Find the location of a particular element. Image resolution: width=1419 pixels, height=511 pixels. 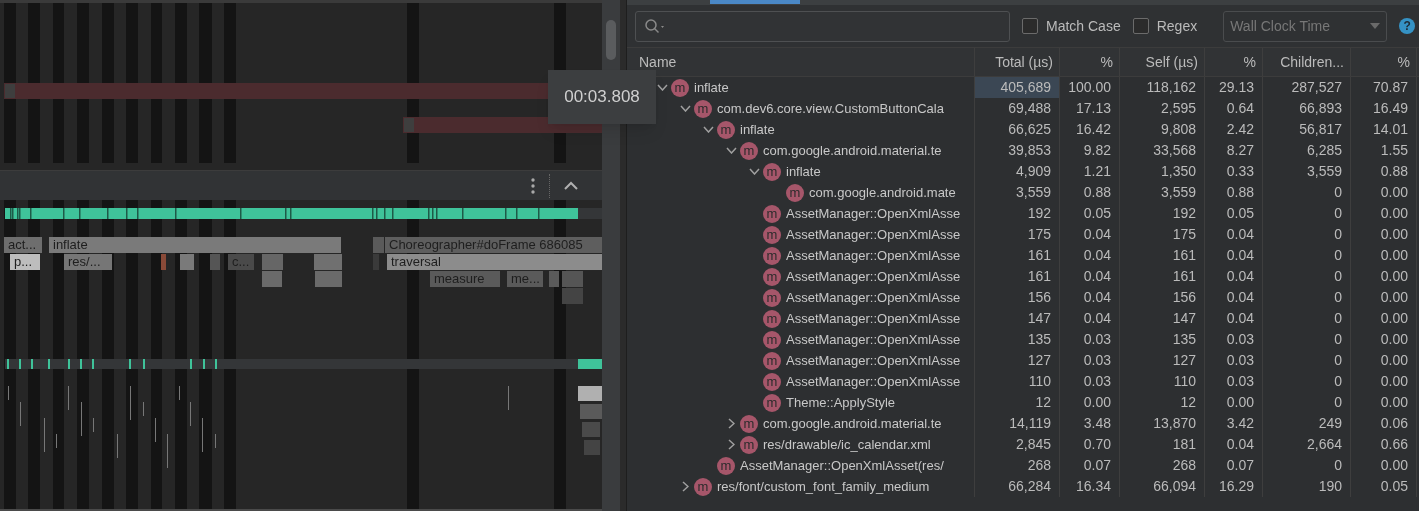

table-cell: 0.06 is located at coordinates (1384, 423).